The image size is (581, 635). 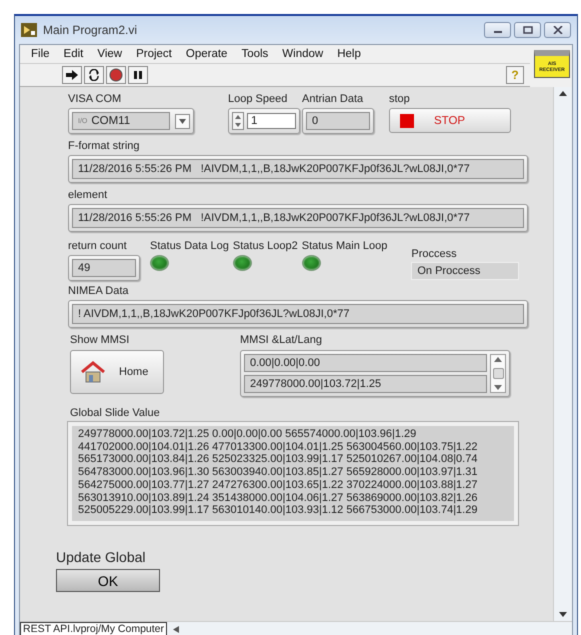 I want to click on home-button: Home, so click(x=117, y=372).